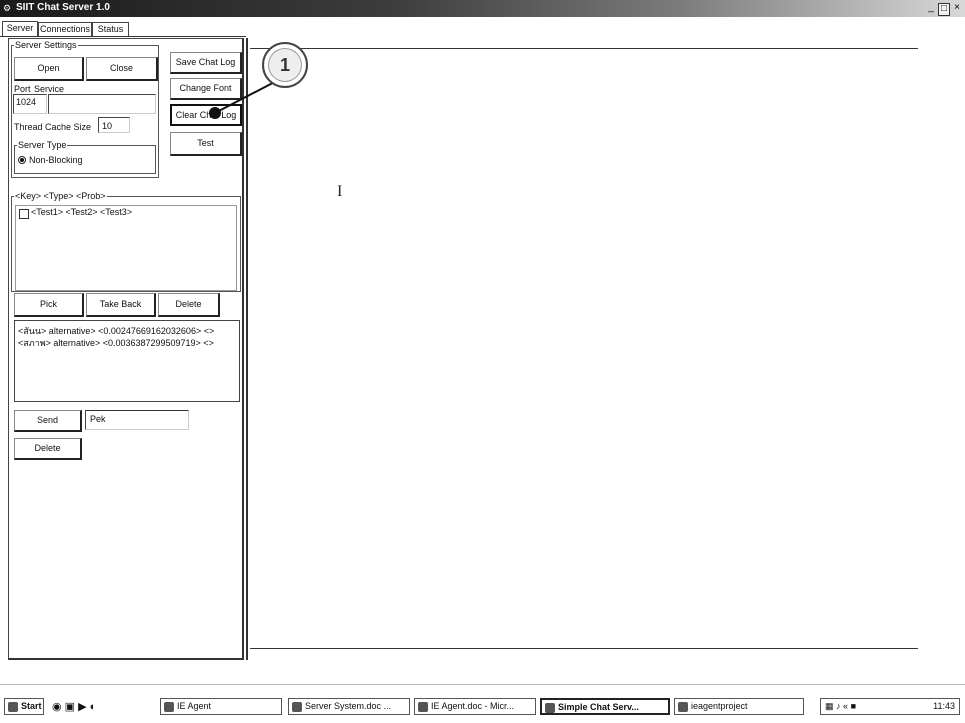  I want to click on open-button: Open, so click(49, 69).